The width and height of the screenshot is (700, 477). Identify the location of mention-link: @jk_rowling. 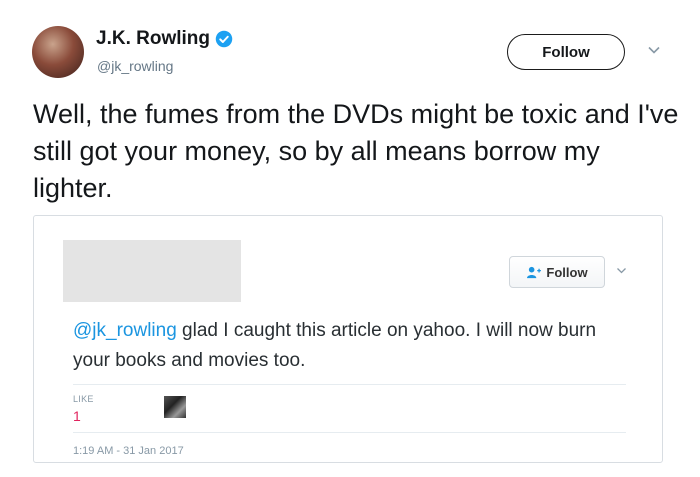
(125, 330).